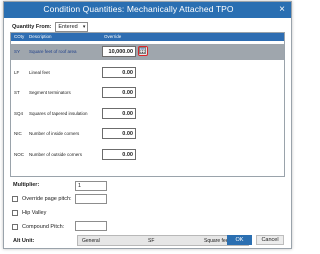  What do you see at coordinates (147, 93) in the screenshot?
I see `table-row: ST Segment terminators 0.00` at bounding box center [147, 93].